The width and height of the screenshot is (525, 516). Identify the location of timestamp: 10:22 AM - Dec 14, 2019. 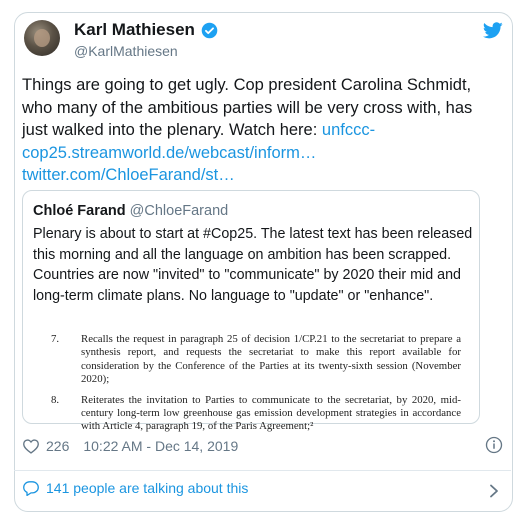
(160, 446).